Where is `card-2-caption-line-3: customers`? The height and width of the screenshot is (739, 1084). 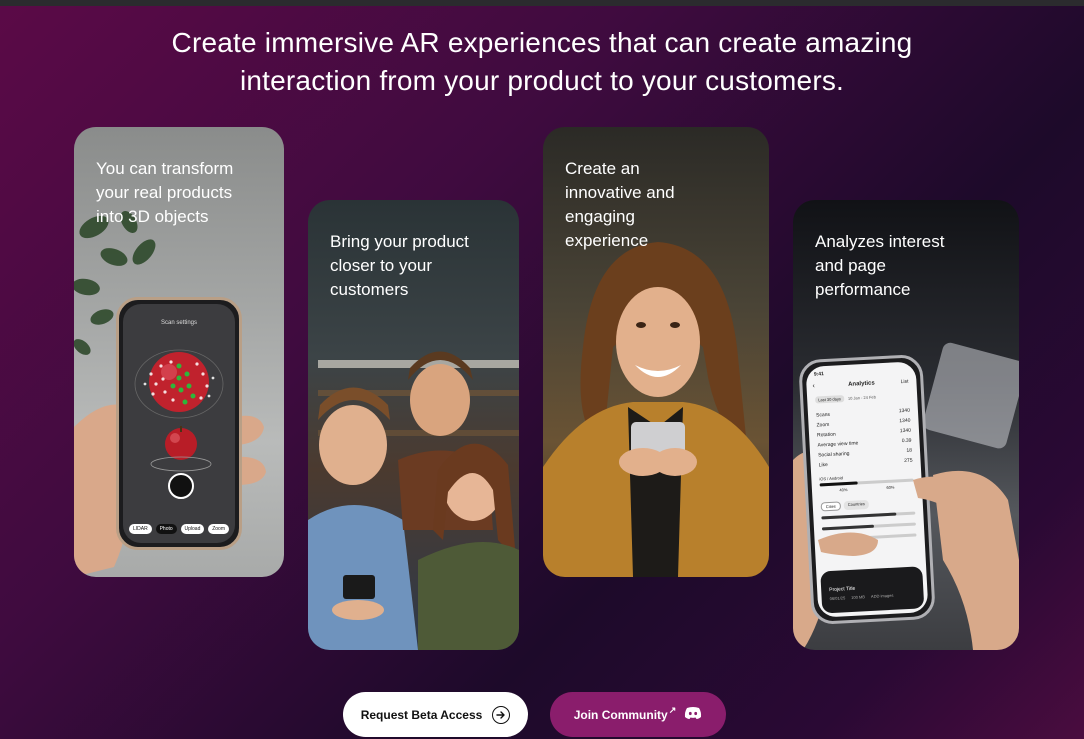
card-2-caption-line-3: customers is located at coordinates (369, 289).